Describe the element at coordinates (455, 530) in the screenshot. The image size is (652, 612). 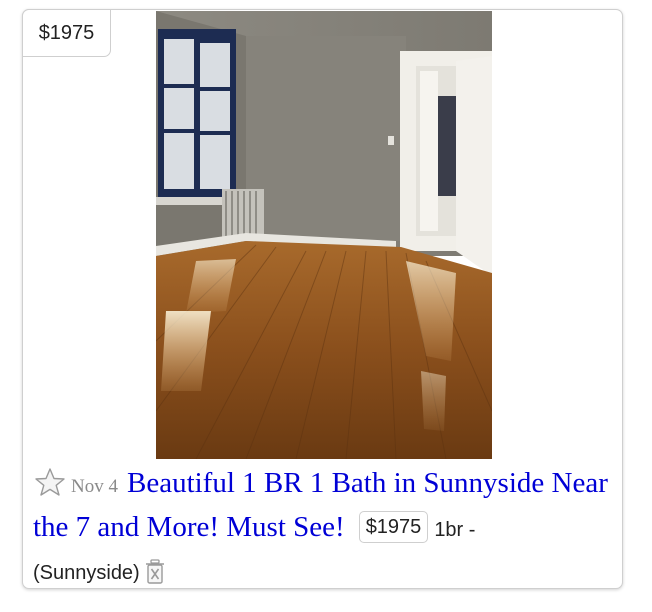
I see `housing-info: 1br -` at that location.